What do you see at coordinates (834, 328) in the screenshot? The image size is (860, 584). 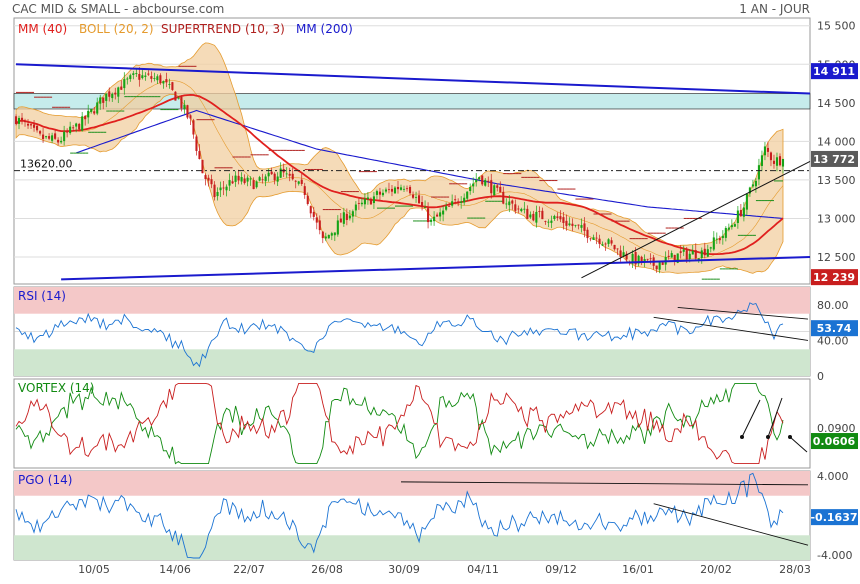 I see `rsi-last-value: 53.74` at bounding box center [834, 328].